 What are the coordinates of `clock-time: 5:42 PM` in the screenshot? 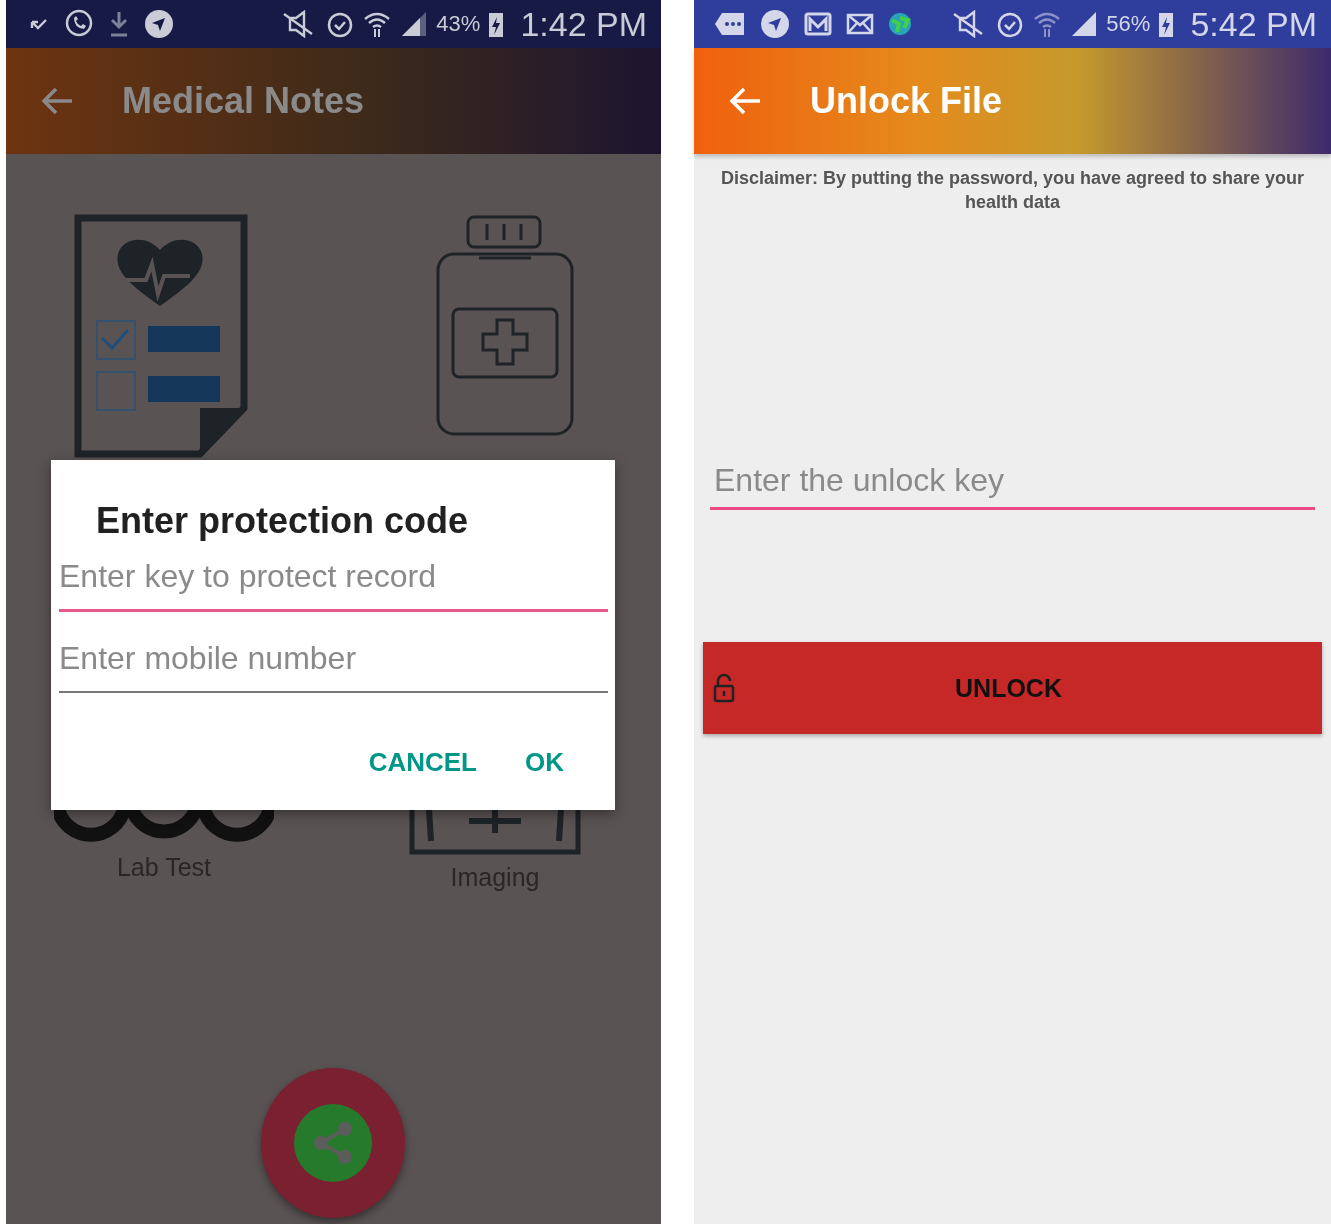 It's located at (1253, 24).